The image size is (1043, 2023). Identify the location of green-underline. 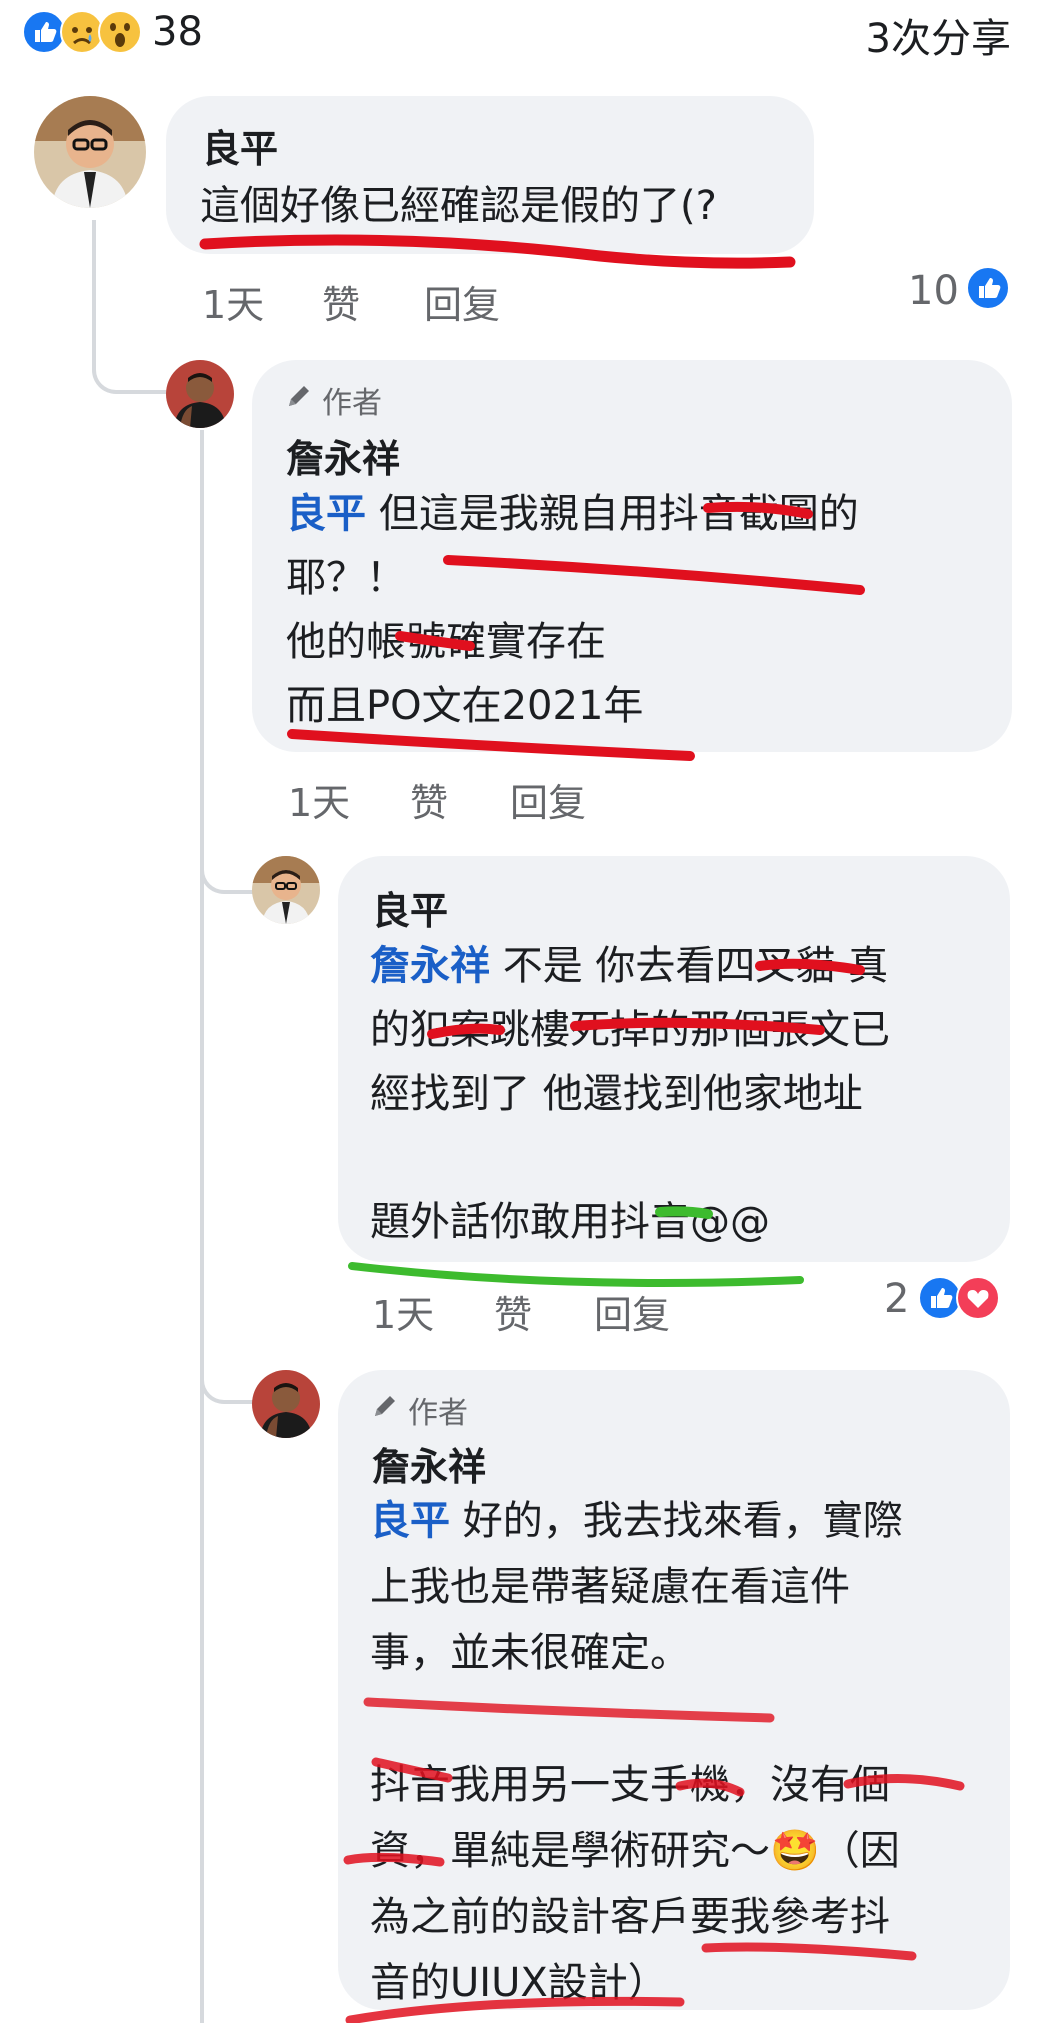
(576, 1274).